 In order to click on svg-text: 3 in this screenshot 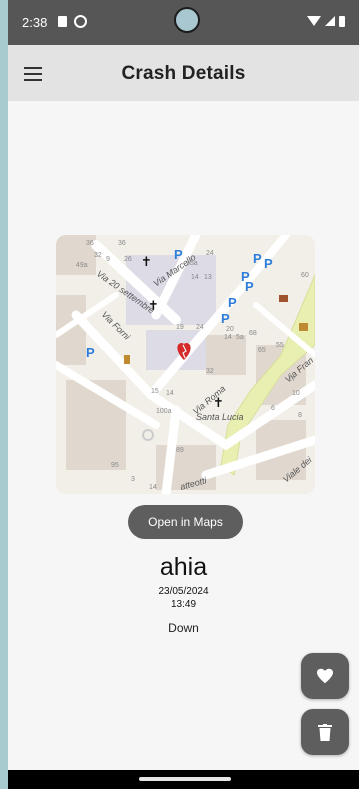, I will do `click(133, 479)`.